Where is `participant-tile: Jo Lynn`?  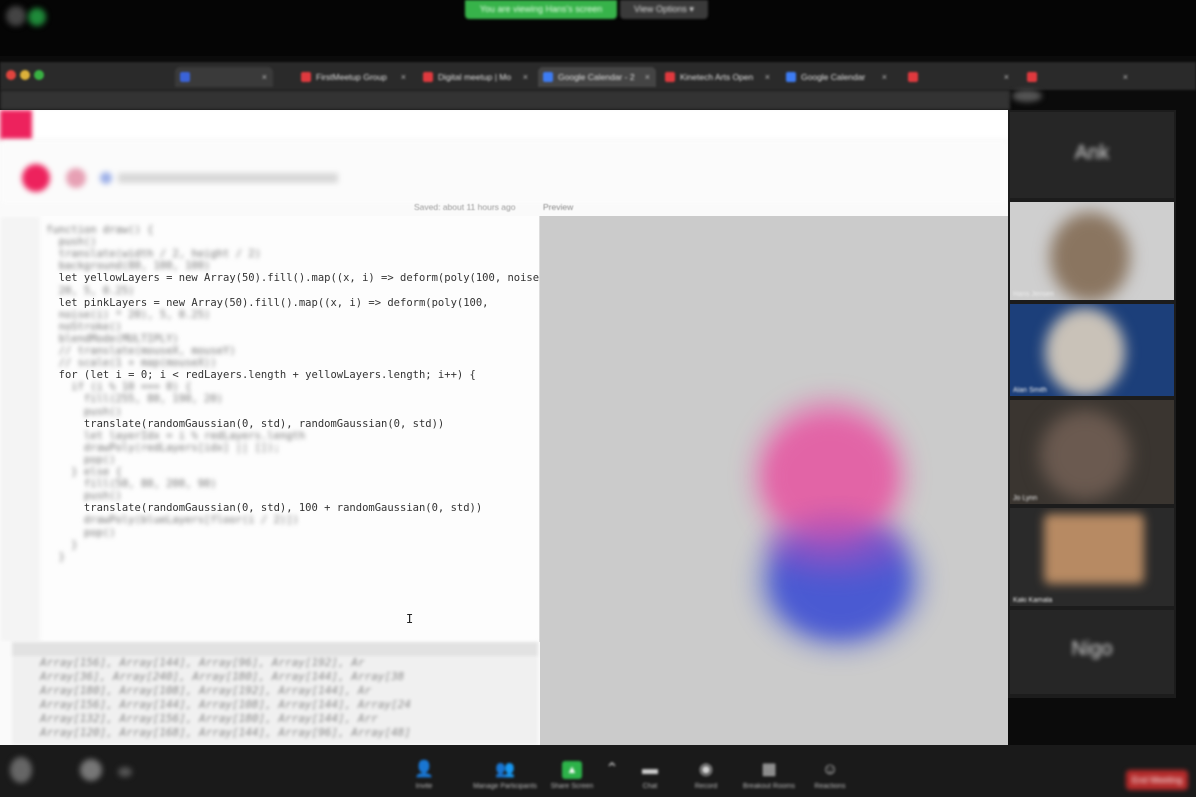 participant-tile: Jo Lynn is located at coordinates (1092, 452).